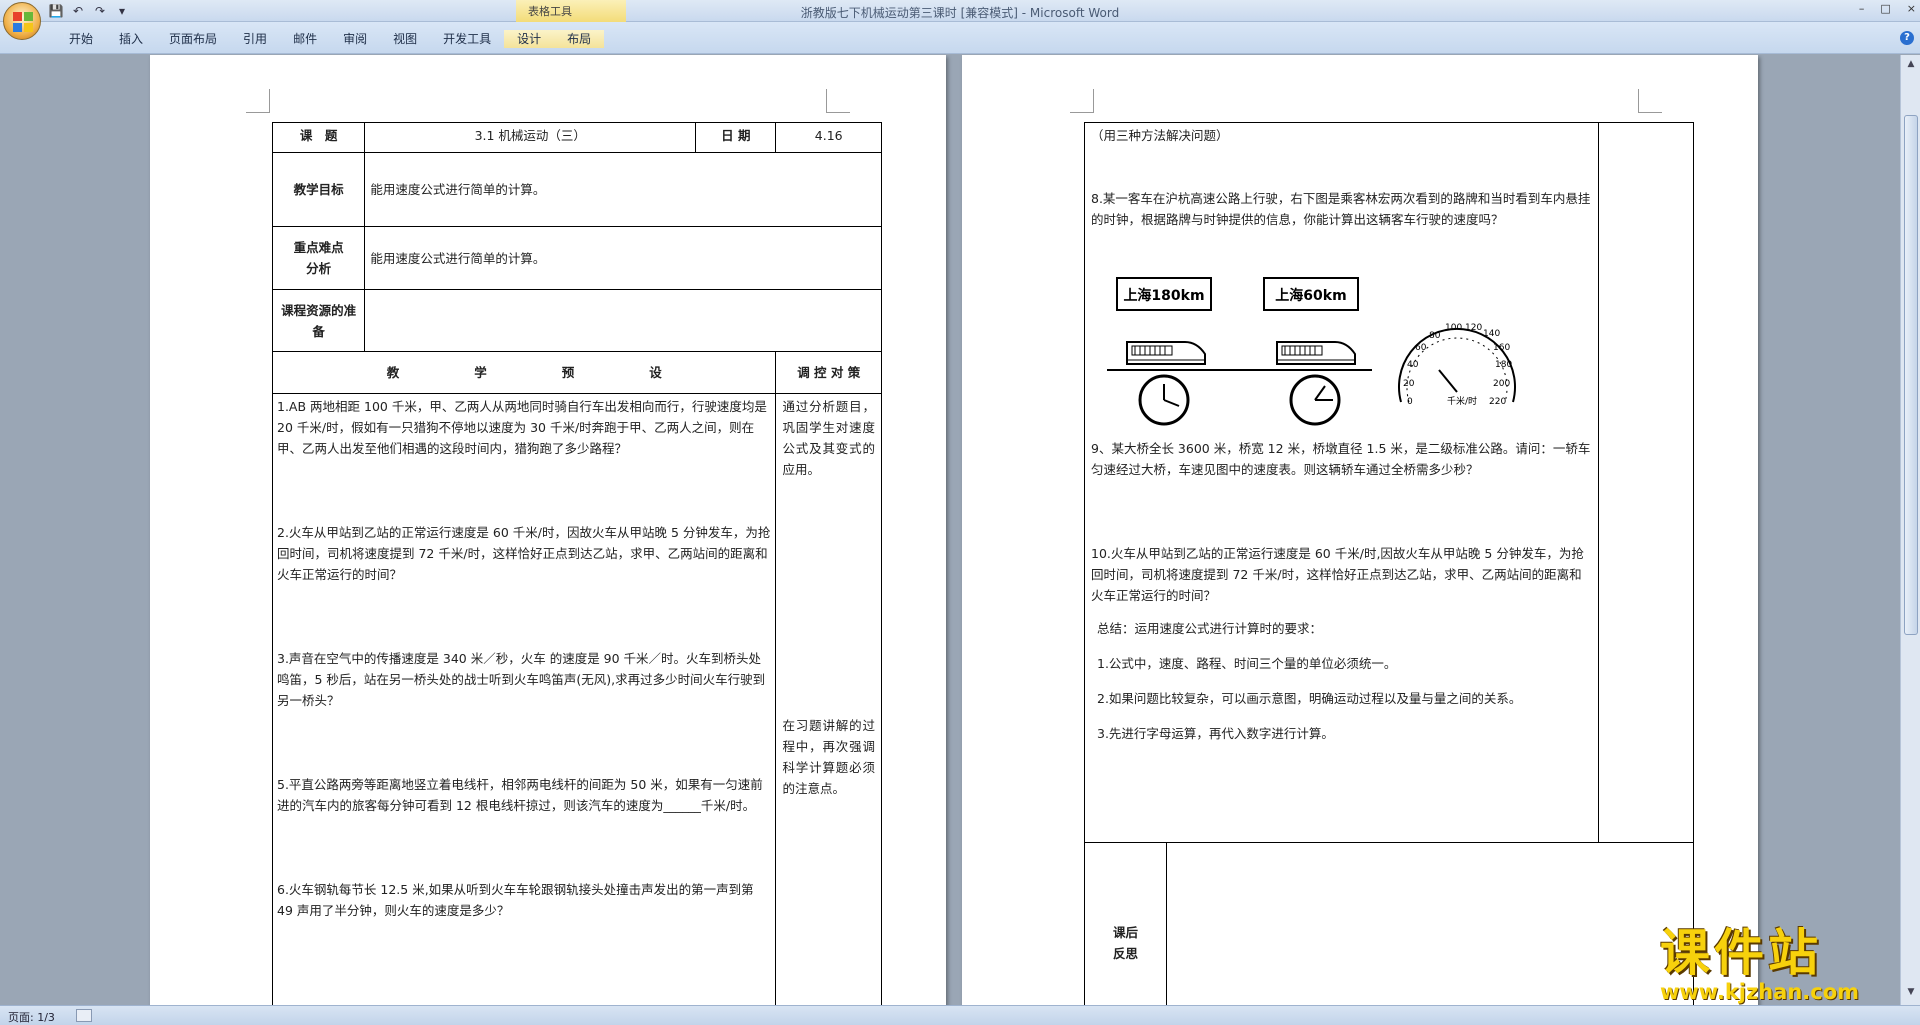 This screenshot has width=1920, height=1025. I want to click on minimize-button: –, so click(1862, 8).